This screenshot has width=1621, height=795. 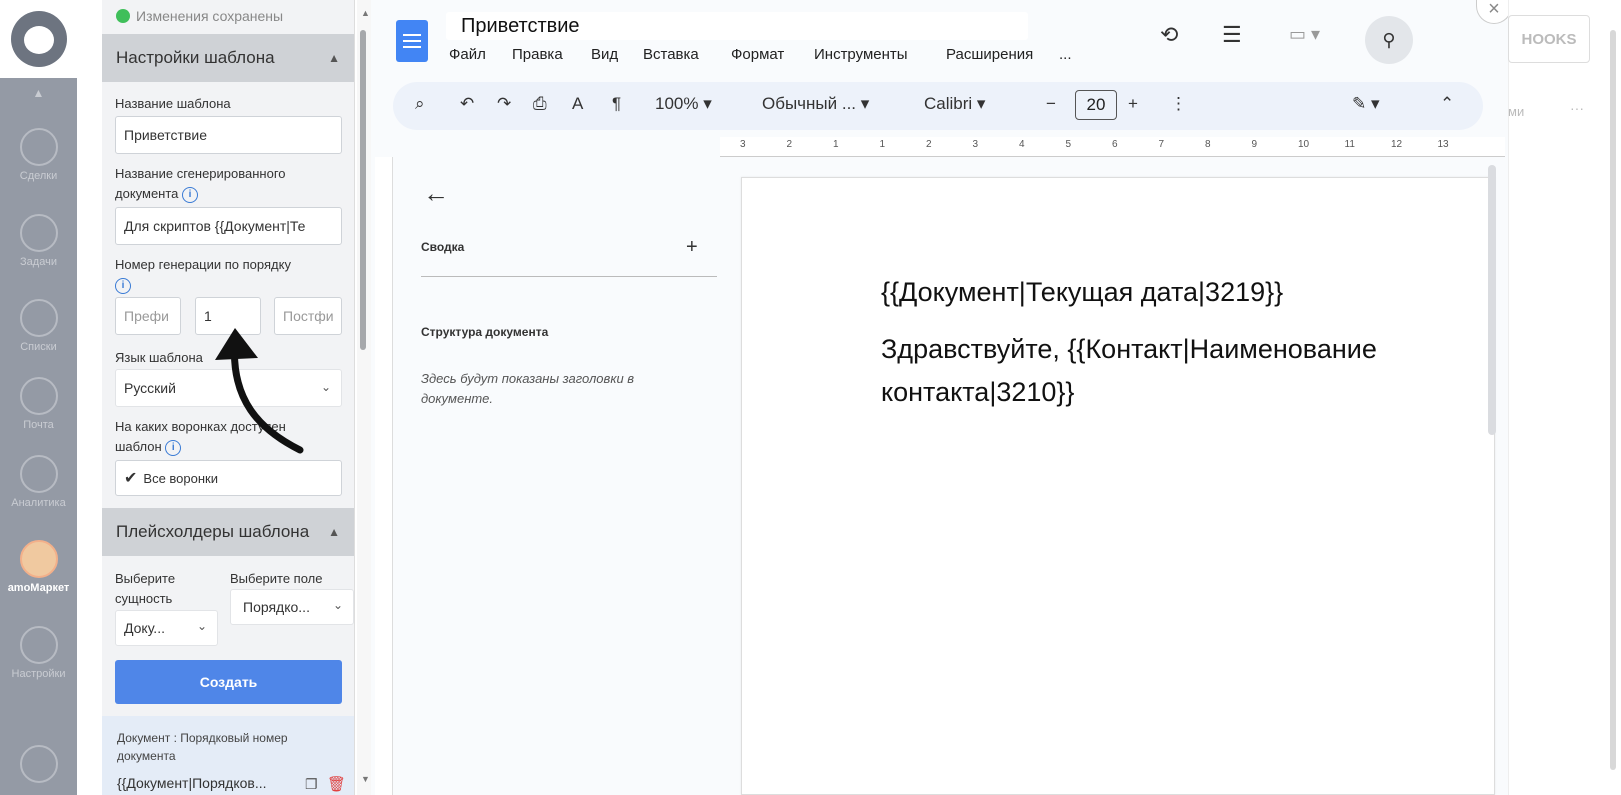 I want to click on background-page, so click(x=1564, y=397).